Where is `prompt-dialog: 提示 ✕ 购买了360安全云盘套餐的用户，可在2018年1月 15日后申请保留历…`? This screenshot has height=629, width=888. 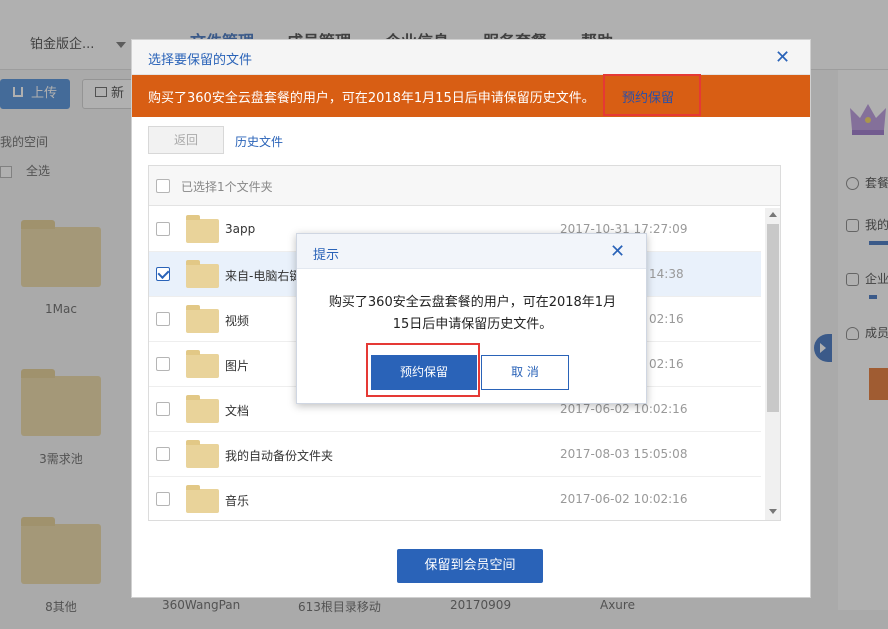
prompt-dialog: 提示 ✕ 购买了360安全云盘套餐的用户，可在2018年1月 15日后申请保留历… is located at coordinates (471, 318).